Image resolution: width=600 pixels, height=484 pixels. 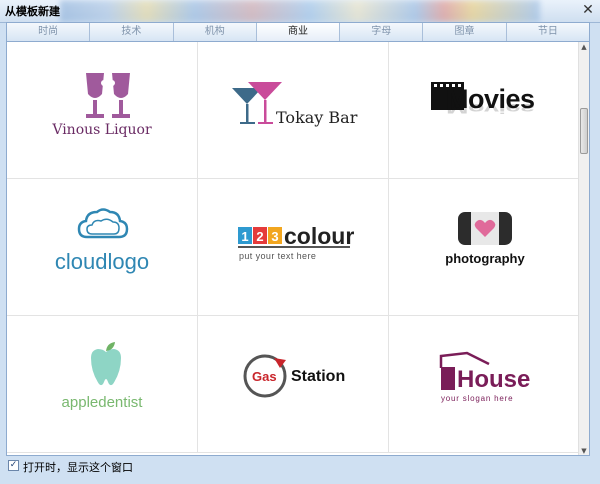 I want to click on template-colour: 1 2 3 colour put your text here, so click(x=293, y=247).